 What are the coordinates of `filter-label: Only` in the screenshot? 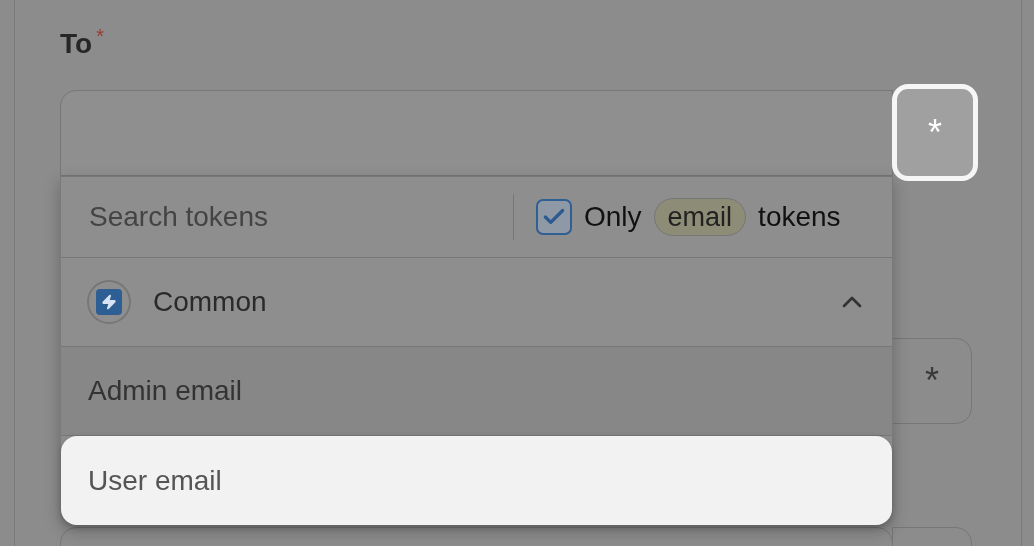 It's located at (613, 217).